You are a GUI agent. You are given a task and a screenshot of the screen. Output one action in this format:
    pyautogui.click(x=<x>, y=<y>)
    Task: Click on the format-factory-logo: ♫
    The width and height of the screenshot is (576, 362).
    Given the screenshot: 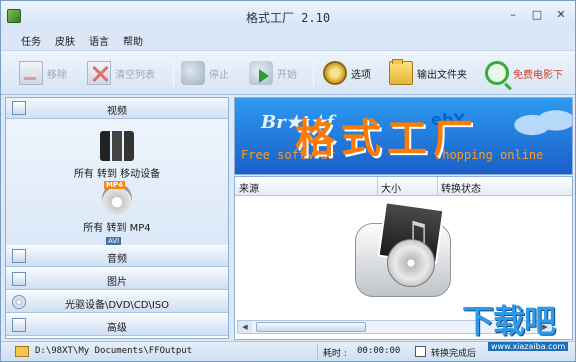 What is the action you would take?
    pyautogui.click(x=400, y=253)
    